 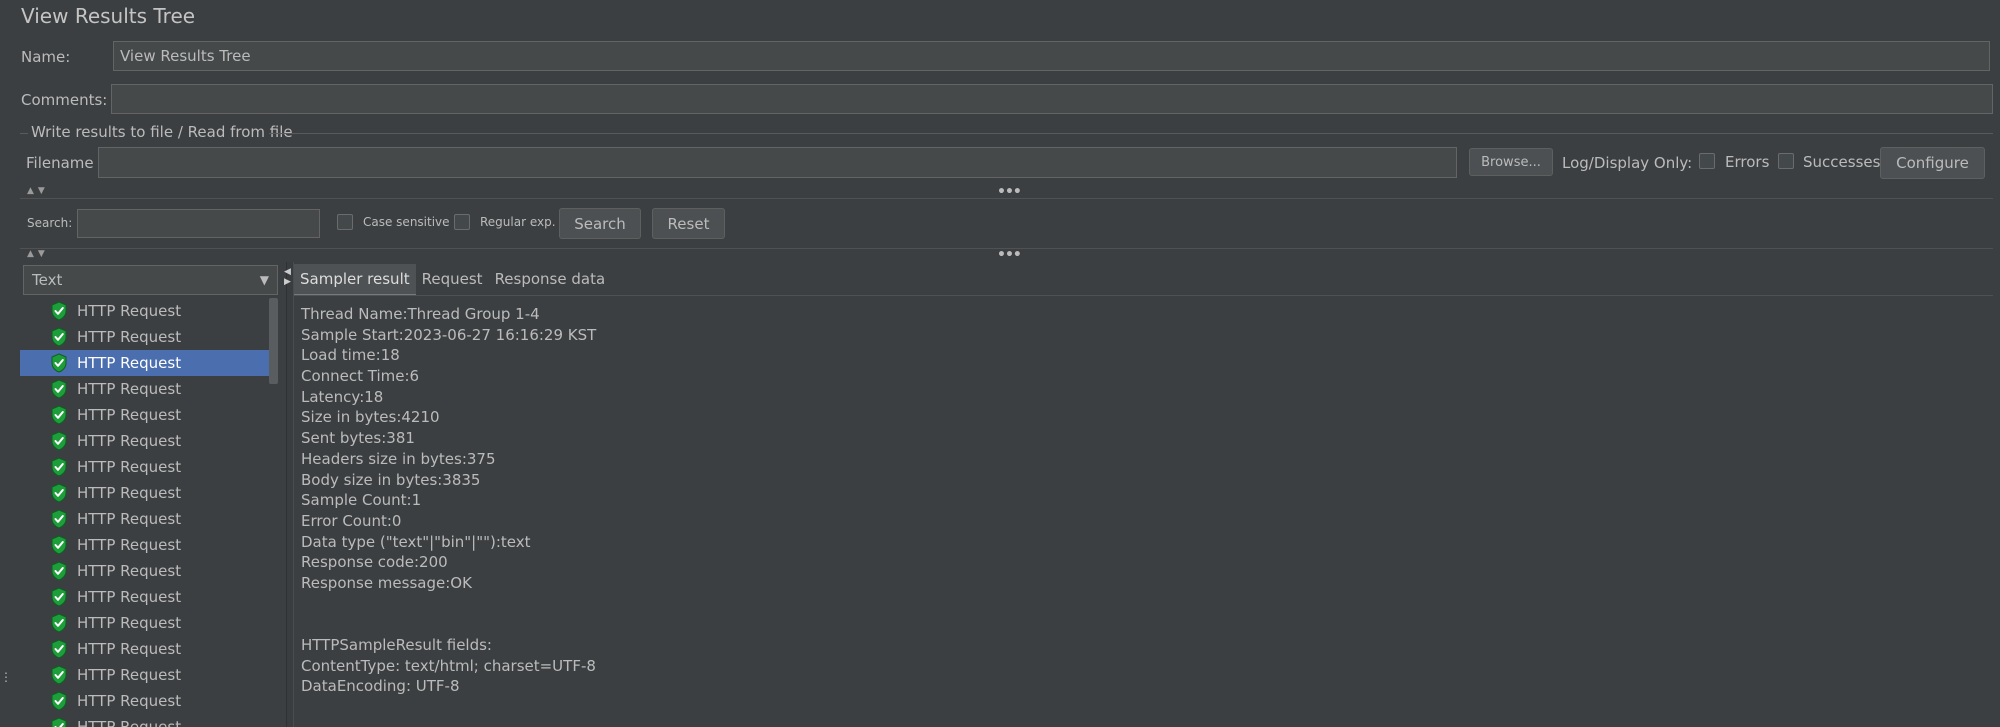 What do you see at coordinates (1052, 99) in the screenshot?
I see `comments-input` at bounding box center [1052, 99].